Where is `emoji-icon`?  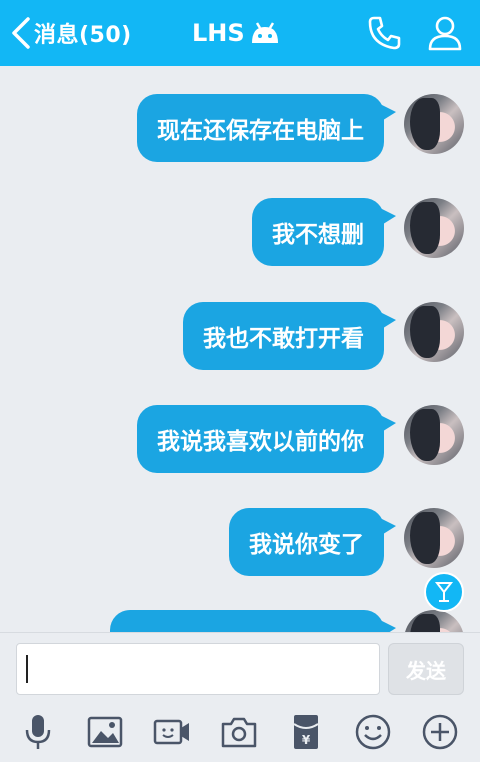
emoji-icon is located at coordinates (373, 732).